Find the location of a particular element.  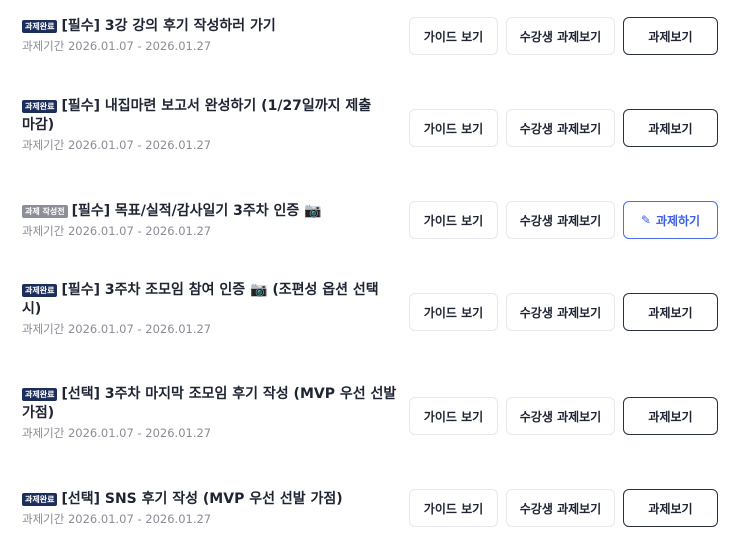

do-assignment-button: ✎ 과제하기 is located at coordinates (670, 220).